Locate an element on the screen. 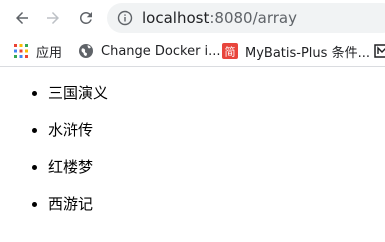  bookmark-overflow is located at coordinates (379, 51).